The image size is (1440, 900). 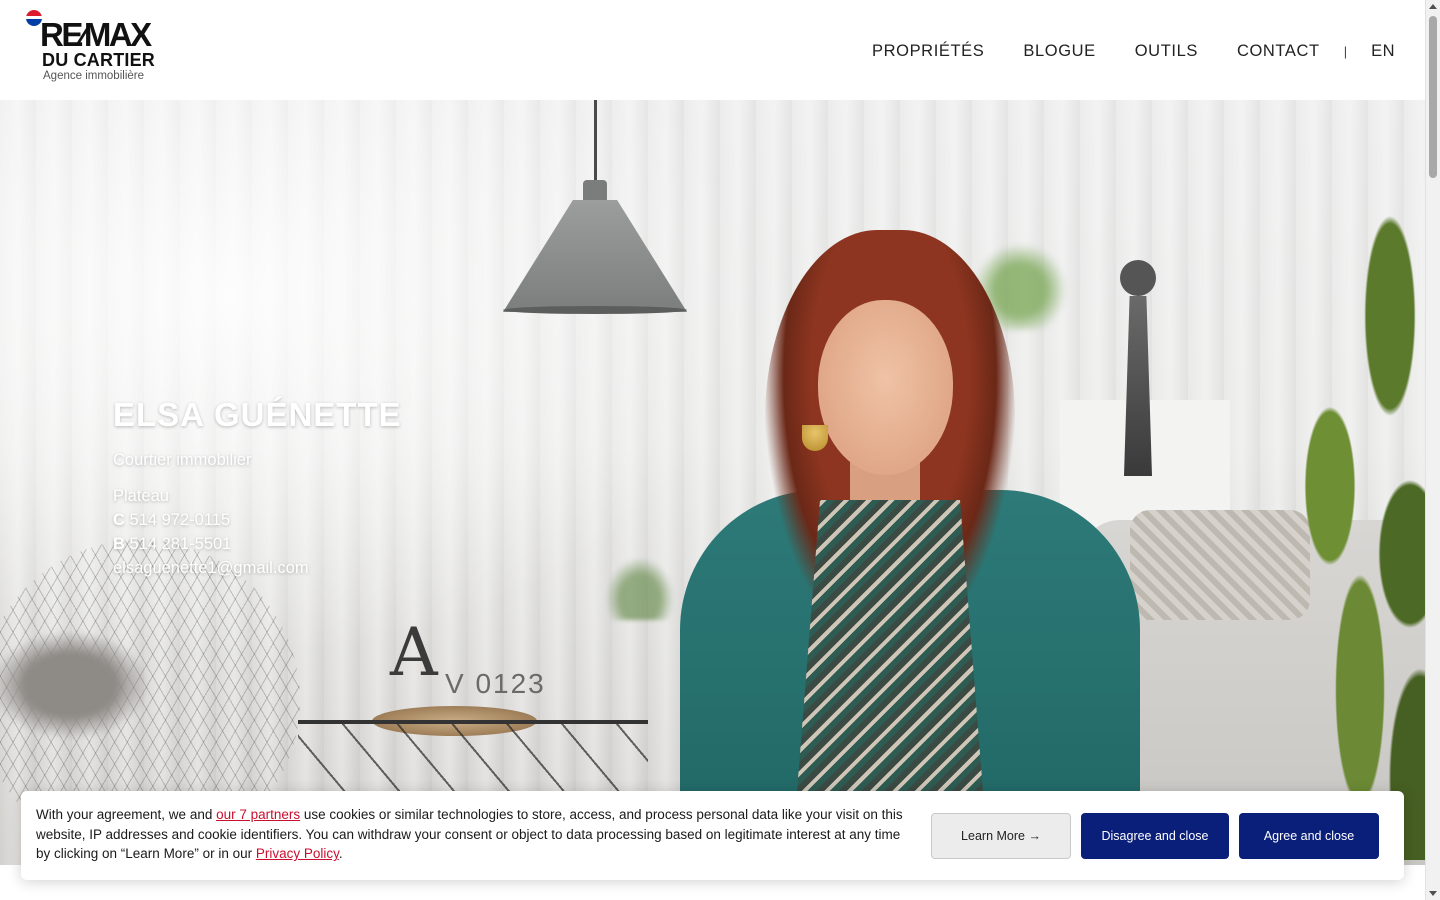 What do you see at coordinates (297, 853) in the screenshot?
I see `privacy-policy-link: Privacy Policy` at bounding box center [297, 853].